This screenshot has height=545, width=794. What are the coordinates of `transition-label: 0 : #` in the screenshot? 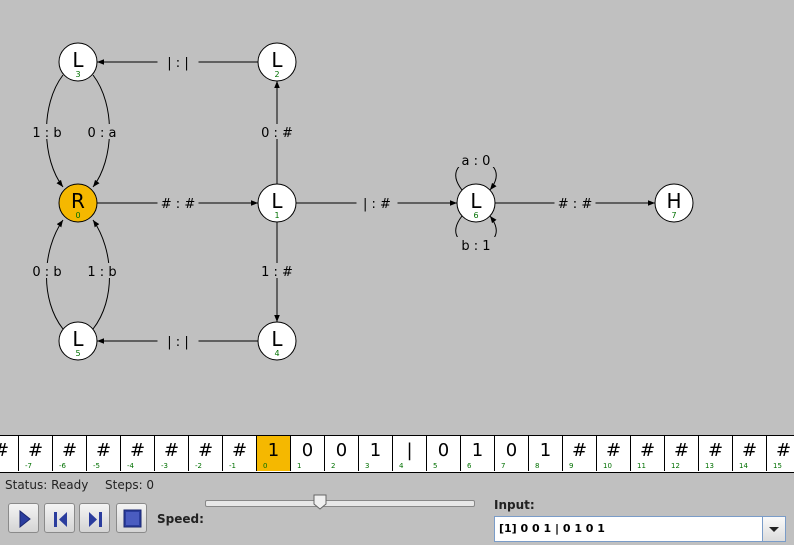 It's located at (277, 133).